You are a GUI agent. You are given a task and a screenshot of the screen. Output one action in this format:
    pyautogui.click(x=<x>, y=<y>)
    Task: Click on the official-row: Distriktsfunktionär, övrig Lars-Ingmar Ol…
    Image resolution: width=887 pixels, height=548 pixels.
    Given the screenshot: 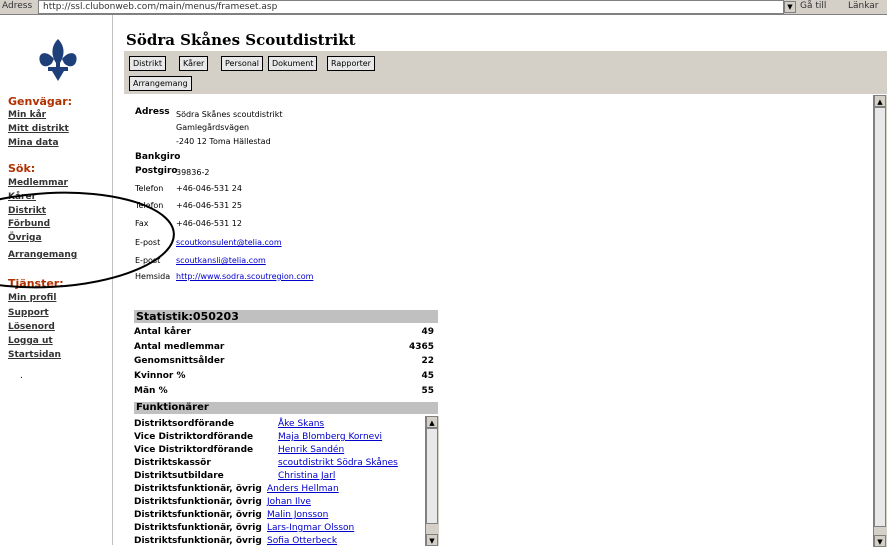 What is the action you would take?
    pyautogui.click(x=244, y=528)
    